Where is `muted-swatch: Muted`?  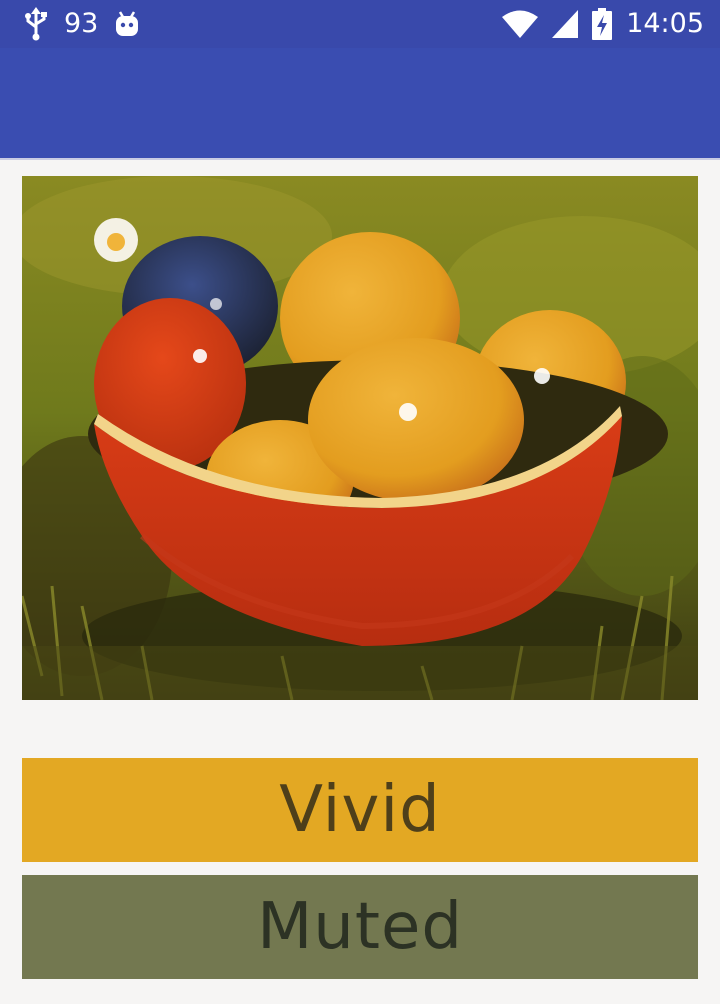
muted-swatch: Muted is located at coordinates (360, 927).